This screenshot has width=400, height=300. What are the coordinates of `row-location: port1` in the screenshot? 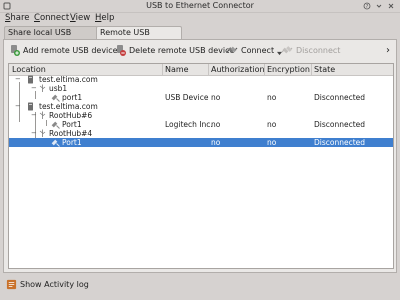 It's located at (72, 97).